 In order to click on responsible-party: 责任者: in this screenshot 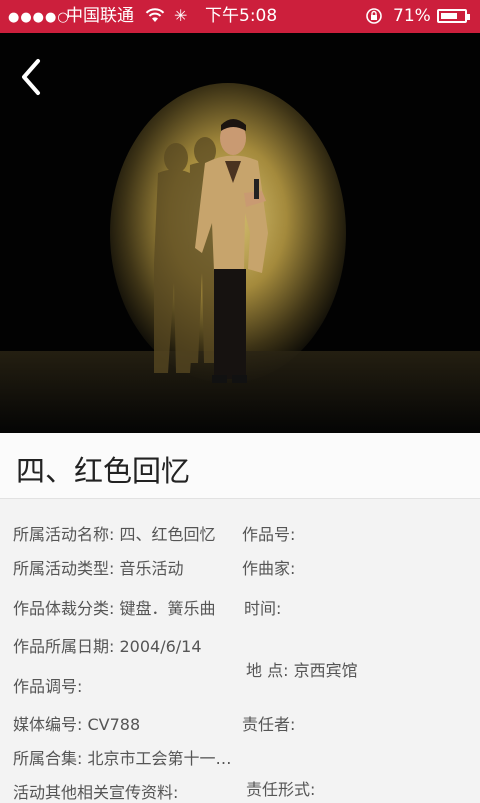, I will do `click(269, 724)`.